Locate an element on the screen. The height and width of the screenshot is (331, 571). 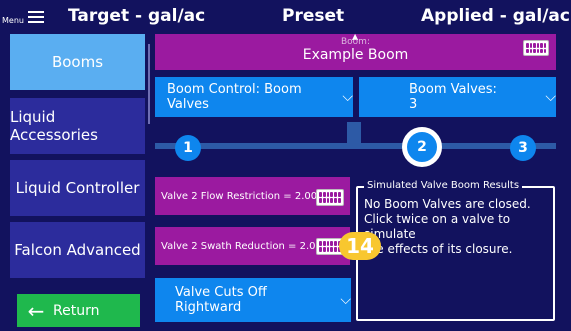
sidebar-item-booms: Booms is located at coordinates (77, 62).